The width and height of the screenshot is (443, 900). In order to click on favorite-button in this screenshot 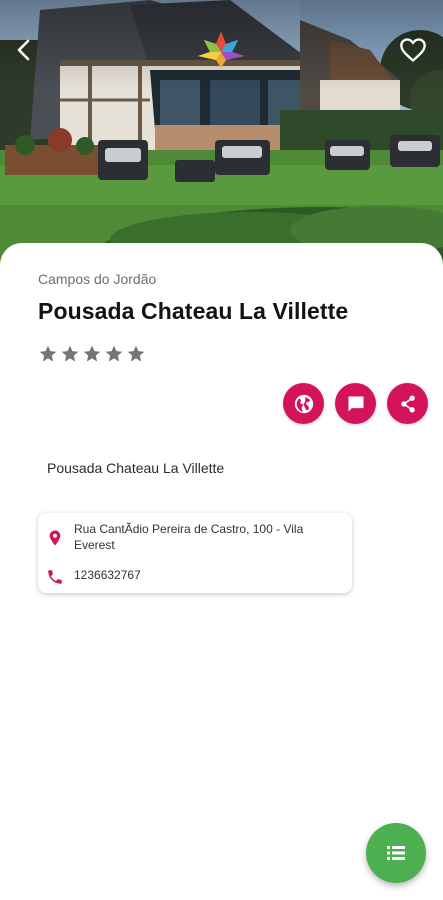, I will do `click(413, 50)`.